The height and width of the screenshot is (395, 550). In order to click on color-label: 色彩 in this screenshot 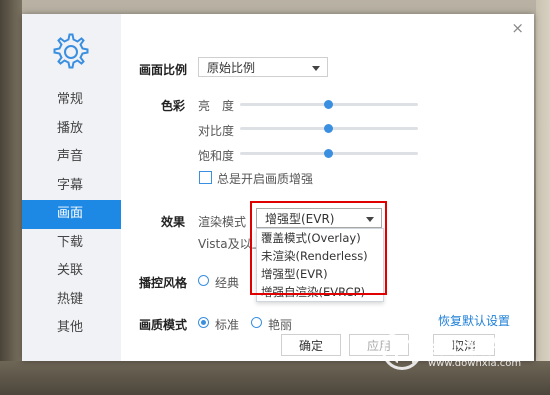, I will do `click(173, 106)`.